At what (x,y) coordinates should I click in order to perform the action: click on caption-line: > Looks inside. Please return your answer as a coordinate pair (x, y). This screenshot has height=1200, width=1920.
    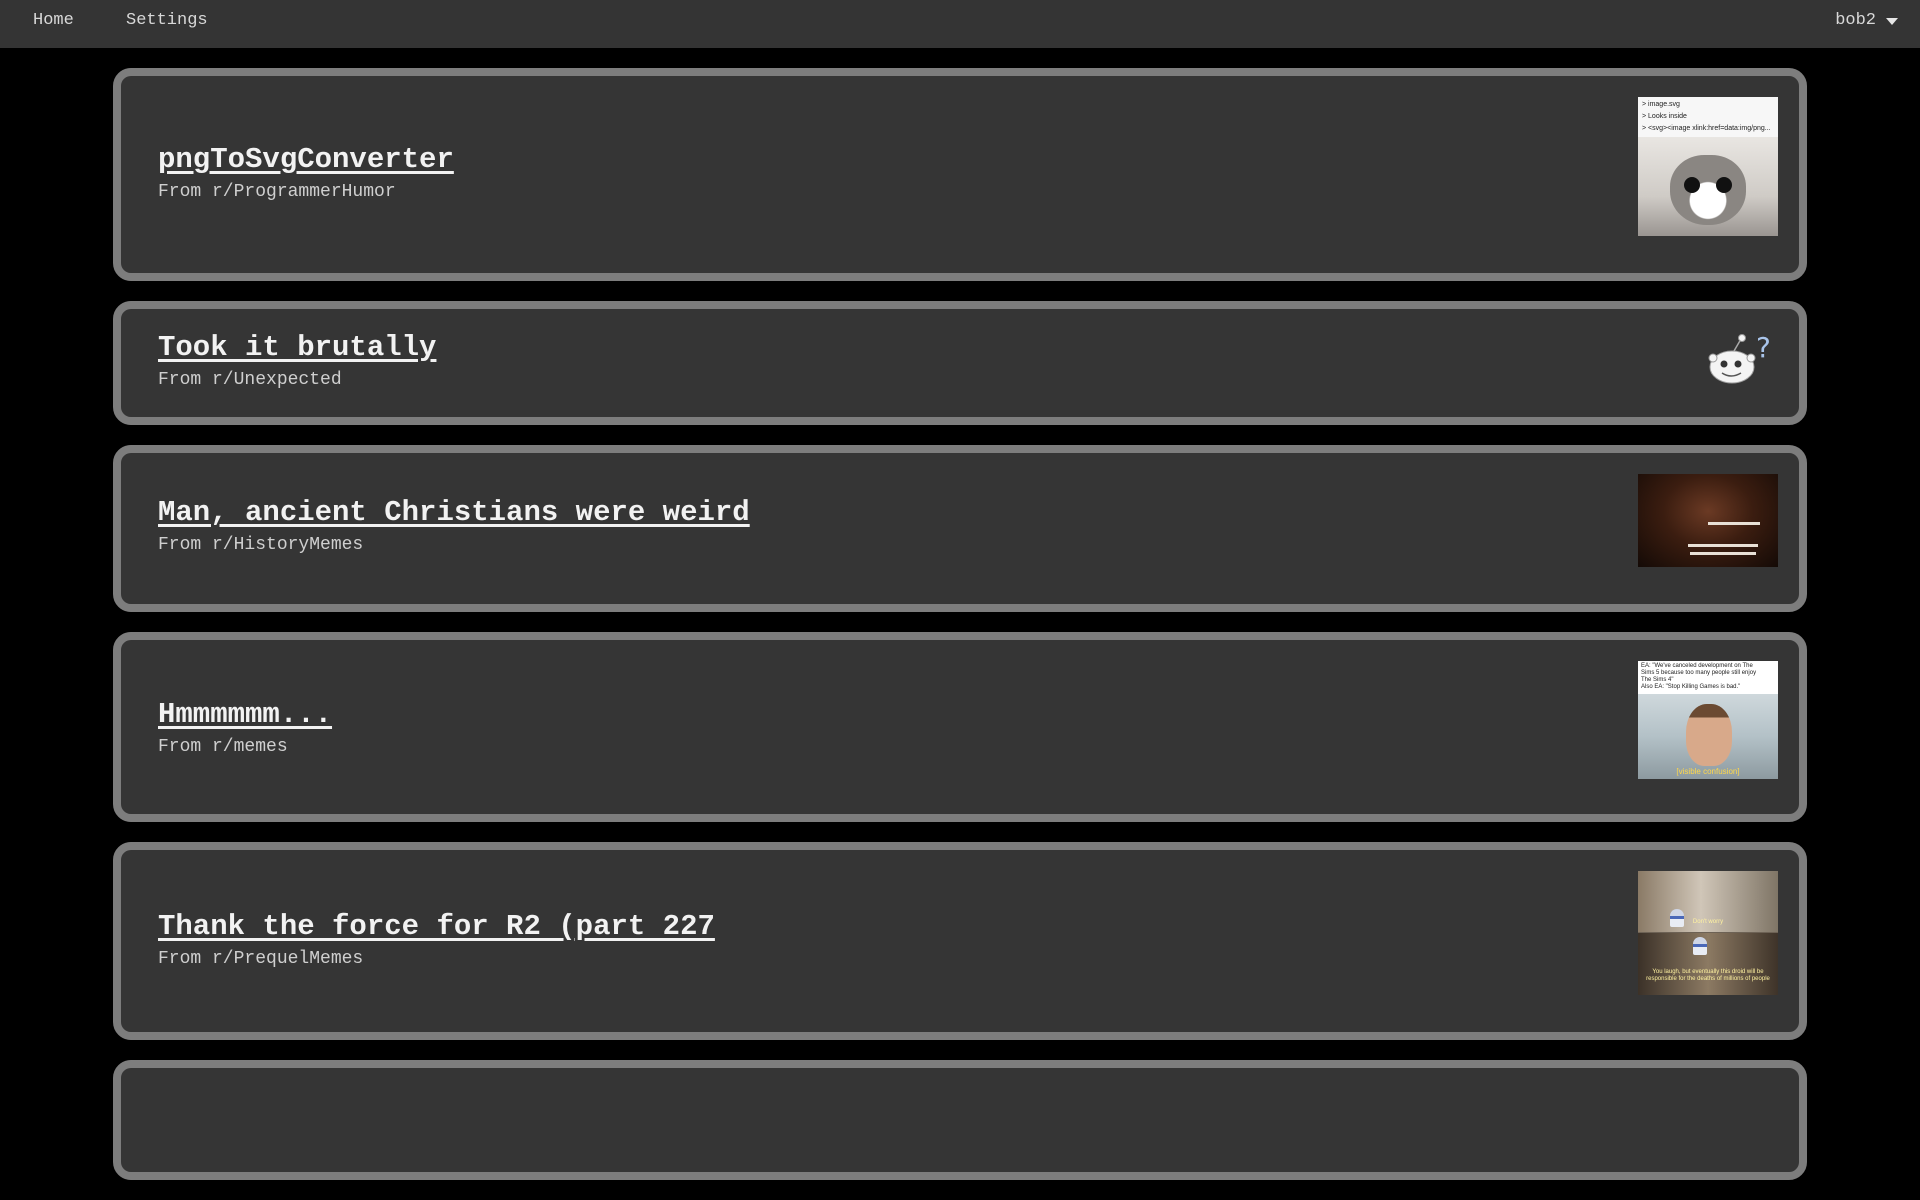
    Looking at the image, I should click on (1664, 116).